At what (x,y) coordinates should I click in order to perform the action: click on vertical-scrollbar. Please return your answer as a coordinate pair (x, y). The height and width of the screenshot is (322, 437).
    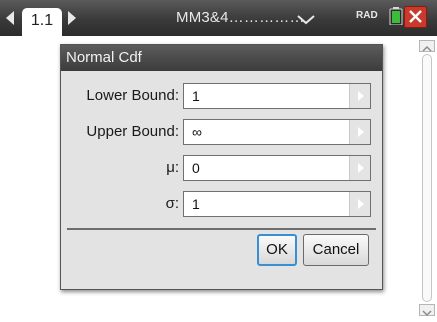
    Looking at the image, I should click on (427, 178).